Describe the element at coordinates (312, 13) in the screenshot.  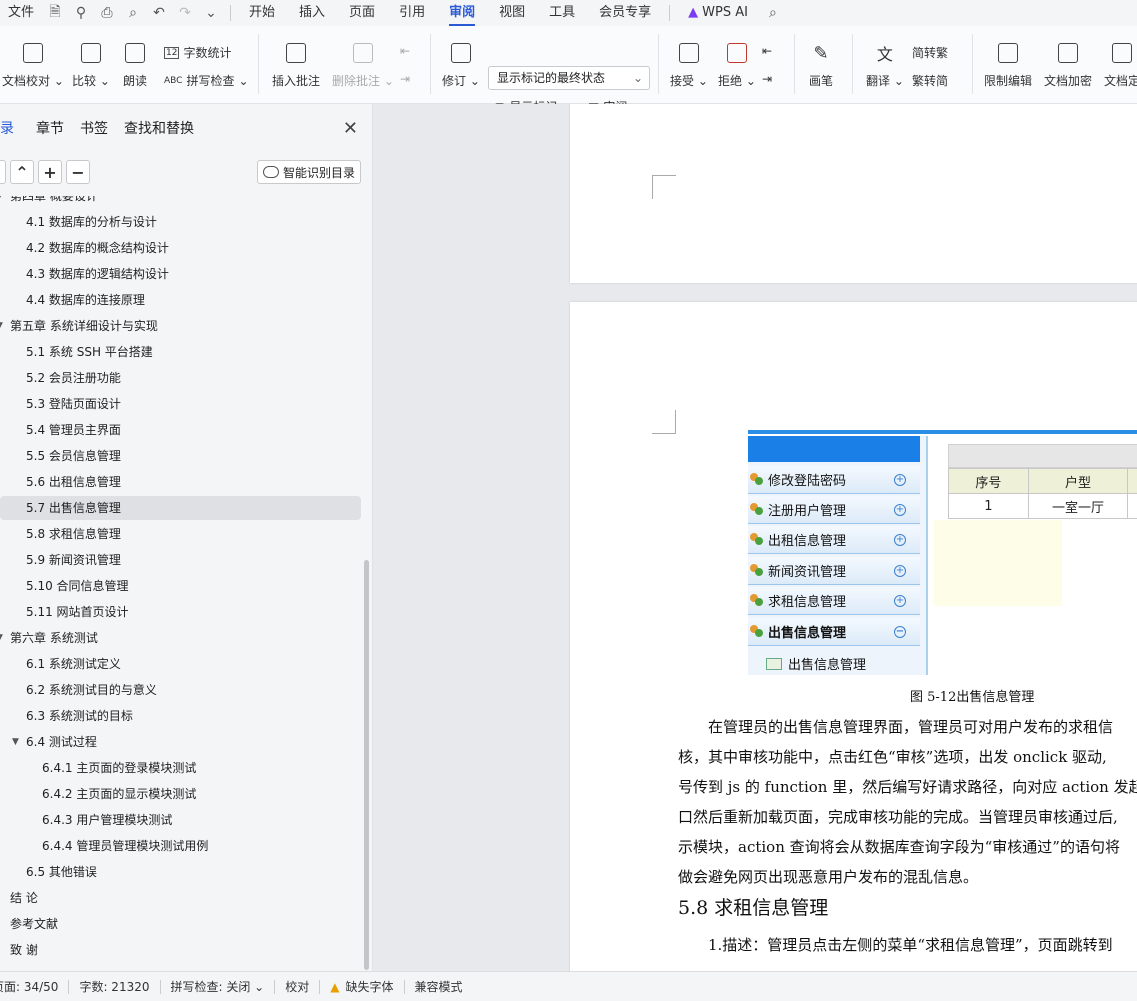
I see `tab-insert: 插入` at that location.